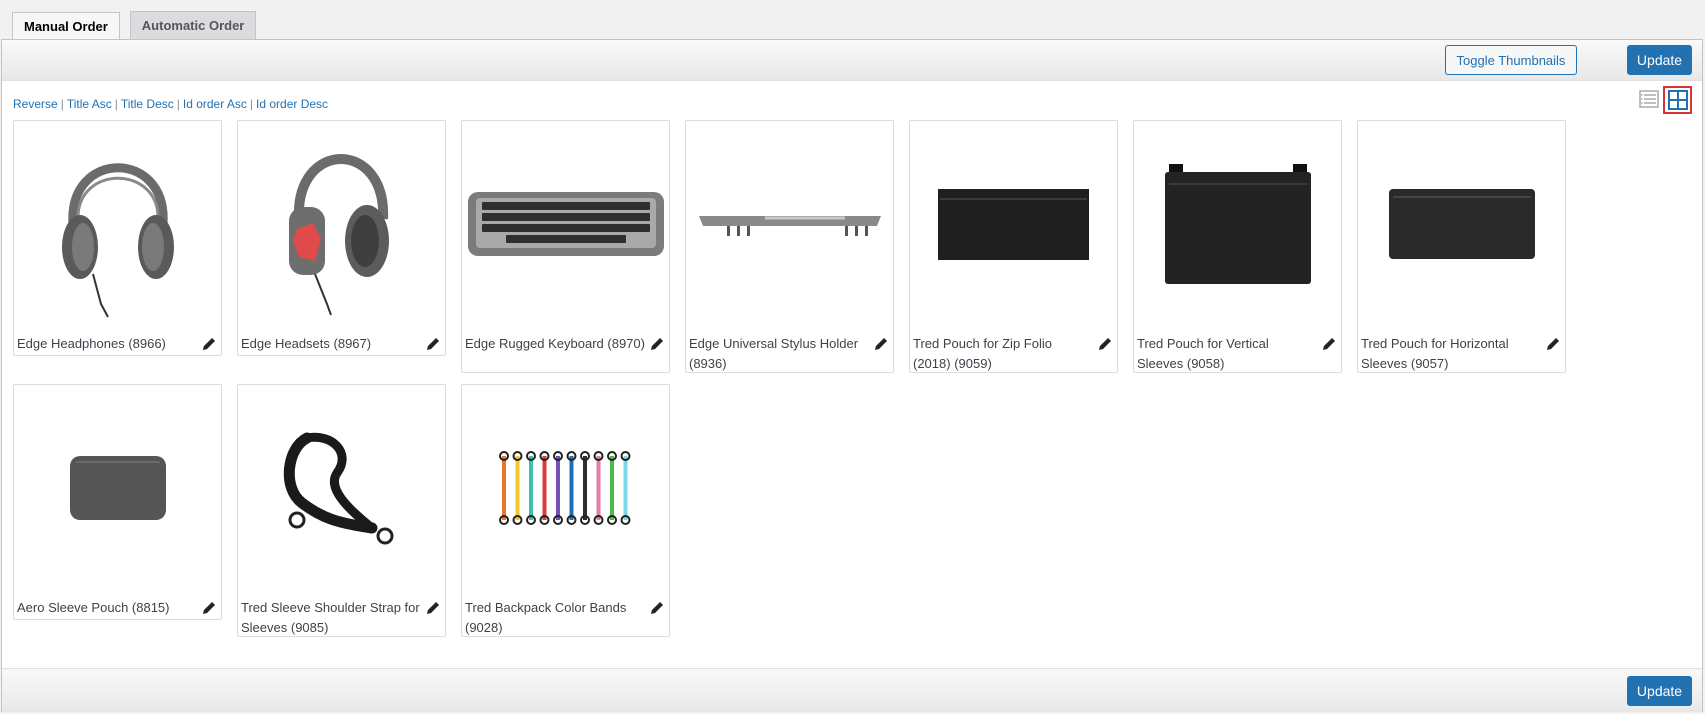 This screenshot has height=714, width=1705. I want to click on product-title: Edge Universal Stylus Holder (8936), so click(774, 353).